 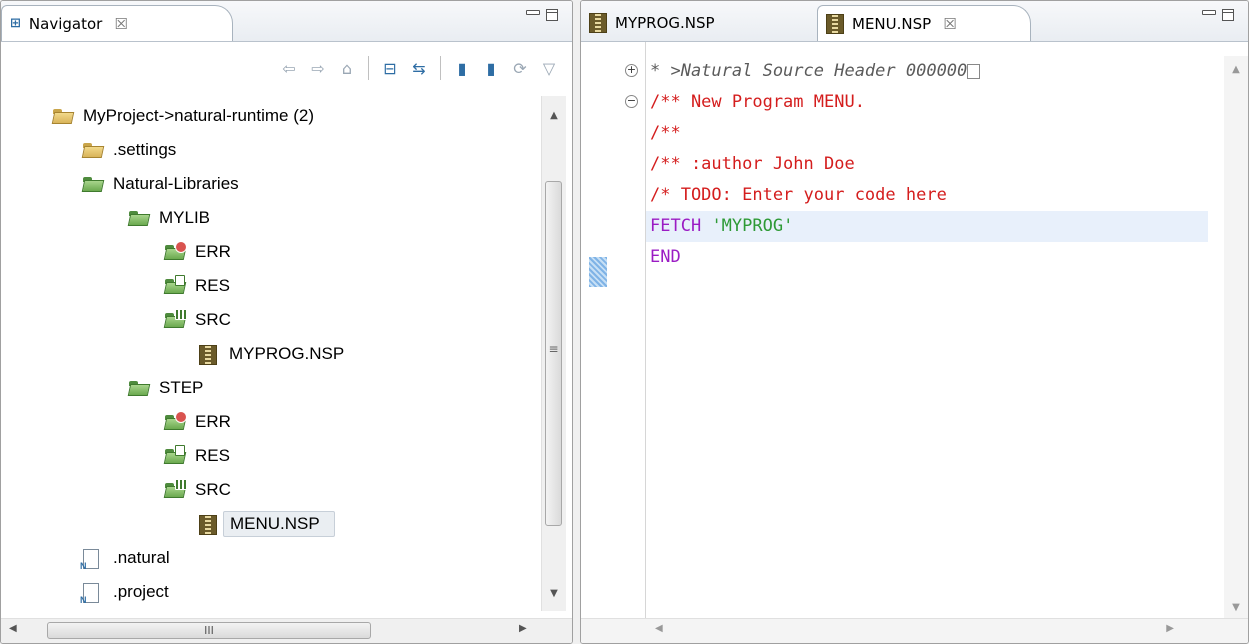 What do you see at coordinates (927, 195) in the screenshot?
I see `code-line: /* TODO: Enter your code here` at bounding box center [927, 195].